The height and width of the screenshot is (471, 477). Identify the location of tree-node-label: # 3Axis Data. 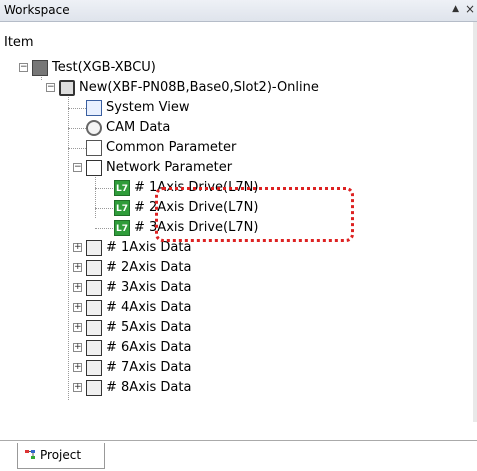
(149, 287).